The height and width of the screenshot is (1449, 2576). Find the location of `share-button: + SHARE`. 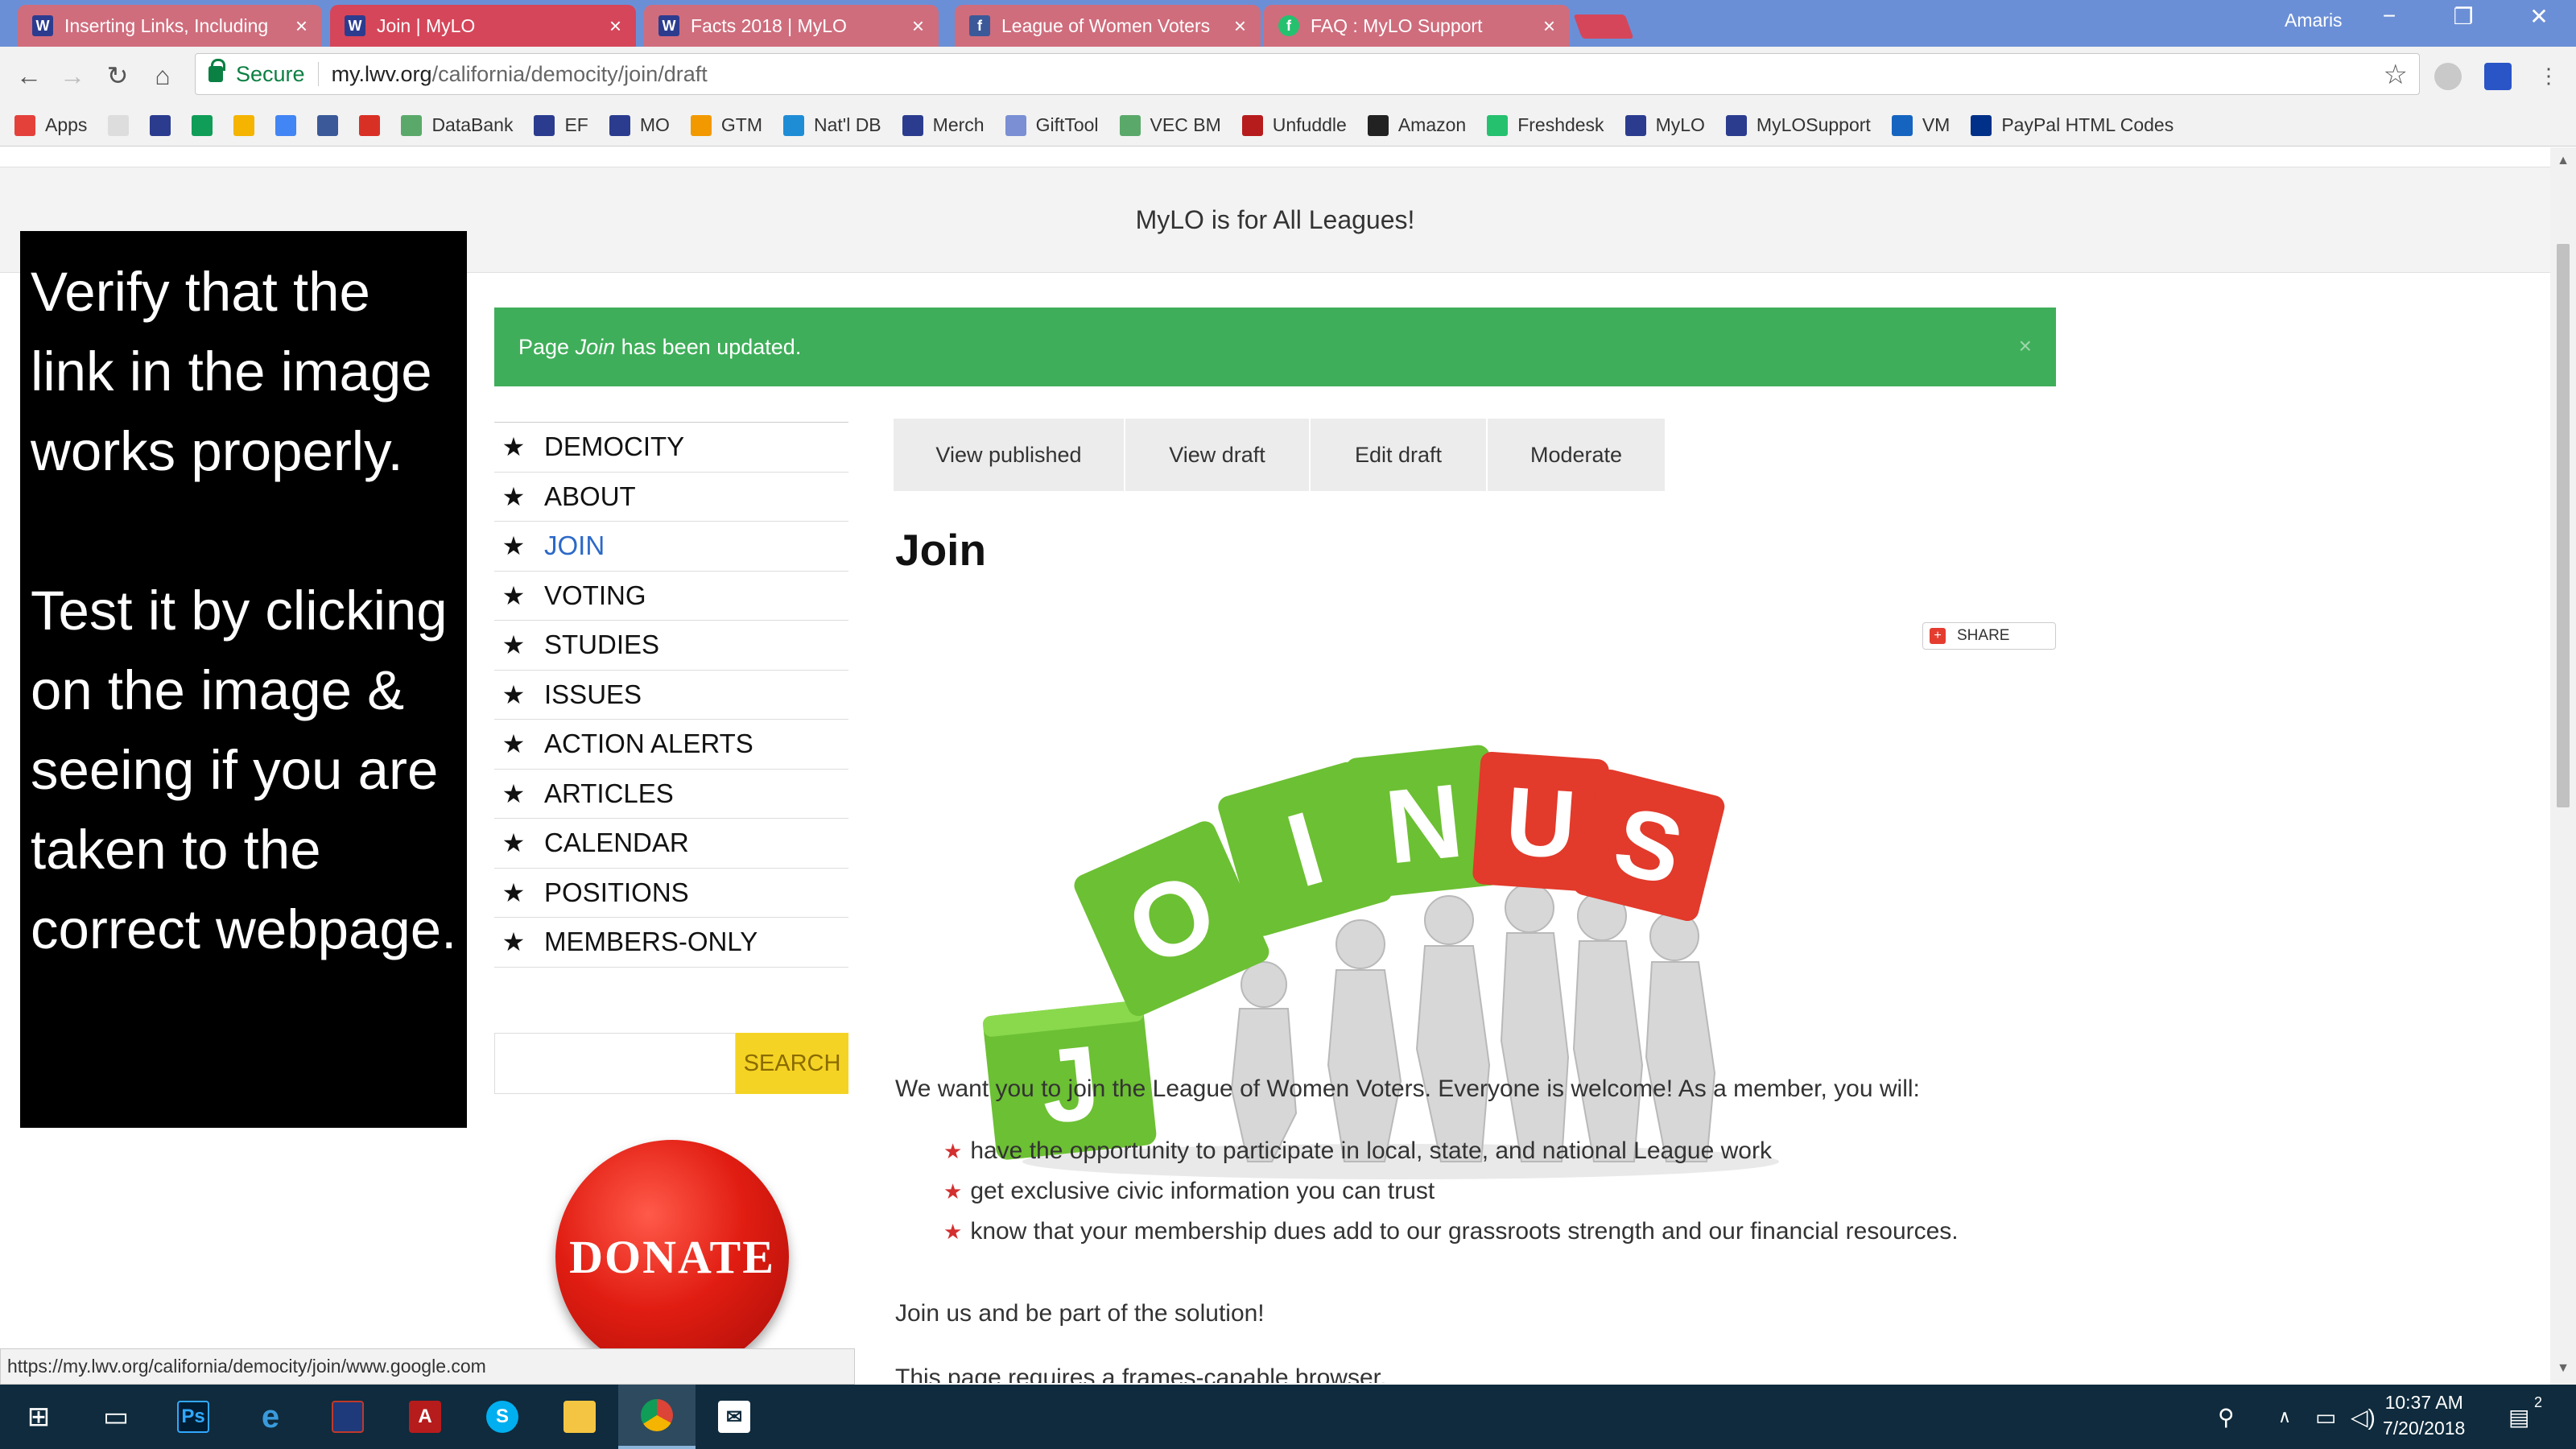

share-button: + SHARE is located at coordinates (1989, 636).